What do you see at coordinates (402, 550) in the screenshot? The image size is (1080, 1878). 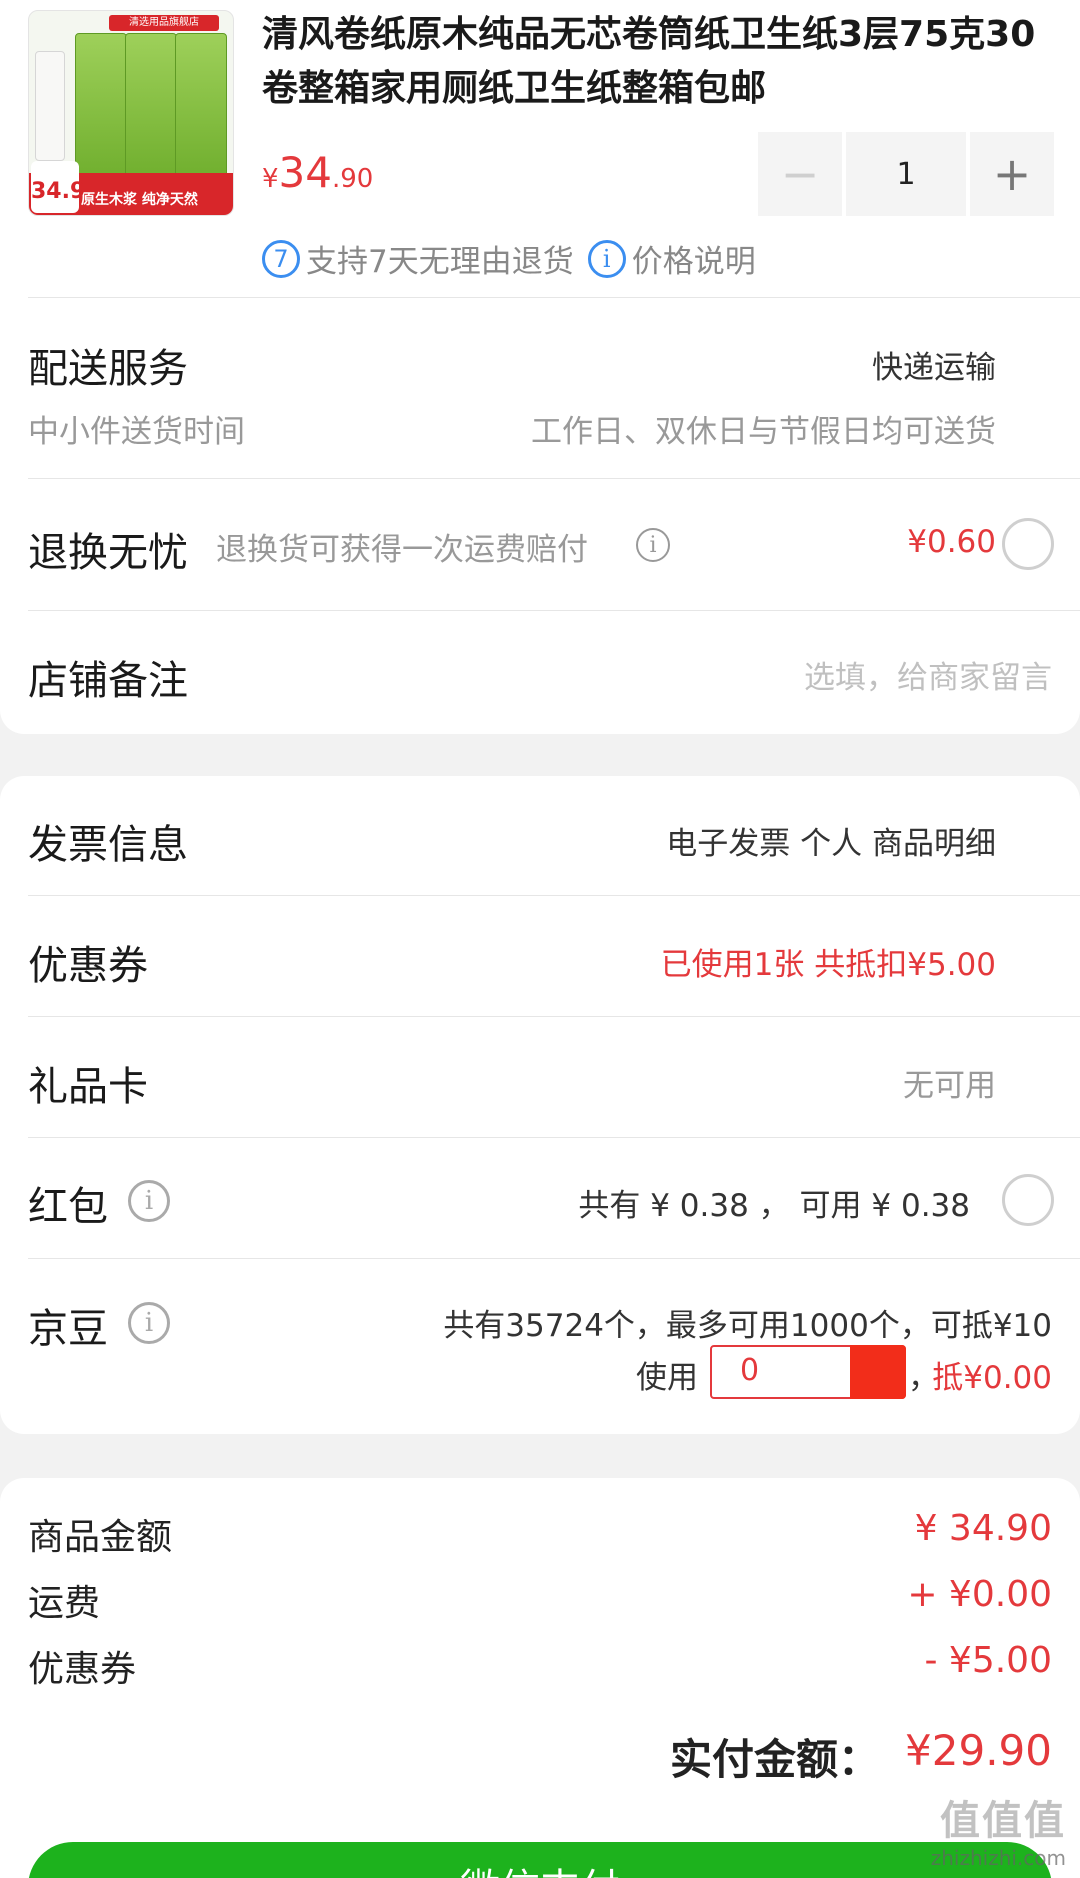 I see `return-insurance-desc: 退换货可获得一次运费赔付` at bounding box center [402, 550].